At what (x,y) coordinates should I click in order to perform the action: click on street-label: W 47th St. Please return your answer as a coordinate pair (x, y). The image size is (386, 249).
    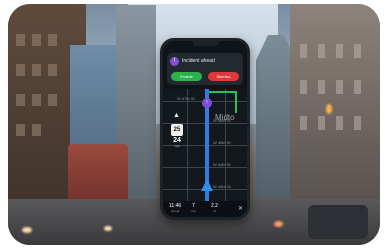
    Looking at the image, I should click on (186, 98).